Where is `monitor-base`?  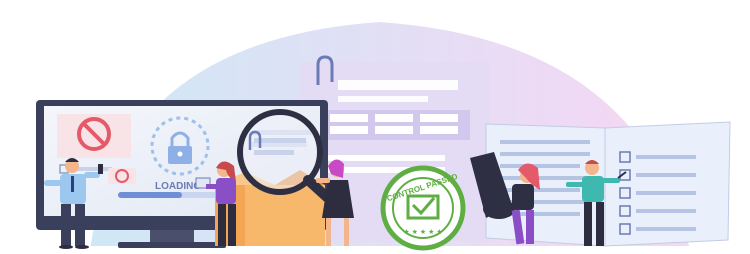
monitor-base is located at coordinates (172, 245).